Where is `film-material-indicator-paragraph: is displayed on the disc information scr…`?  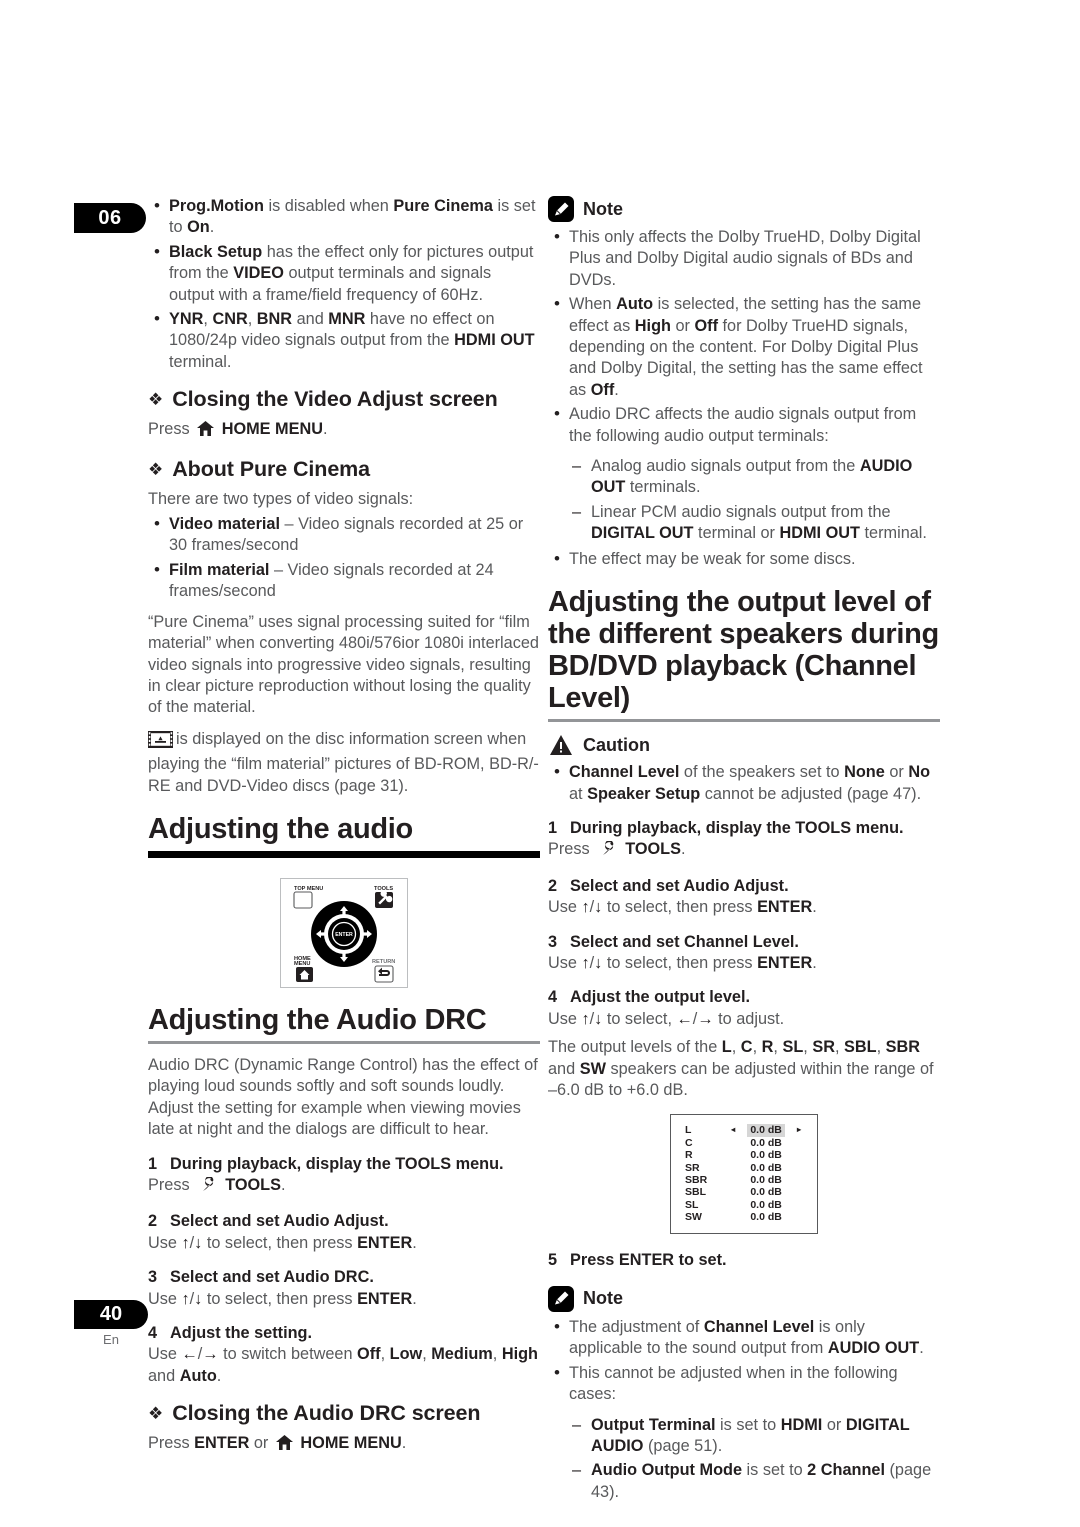
film-material-indicator-paragraph: is displayed on the disc information scr… is located at coordinates (344, 763).